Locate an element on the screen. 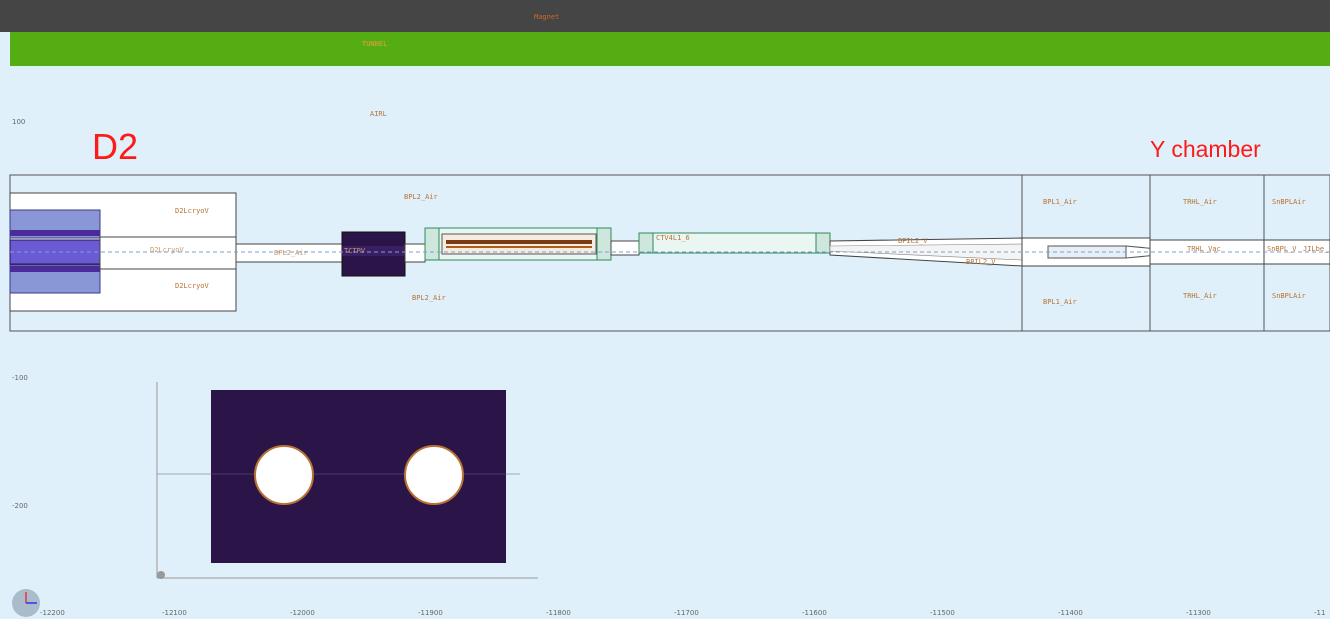 This screenshot has height=619, width=1330. bpl1-insert is located at coordinates (1087, 252).